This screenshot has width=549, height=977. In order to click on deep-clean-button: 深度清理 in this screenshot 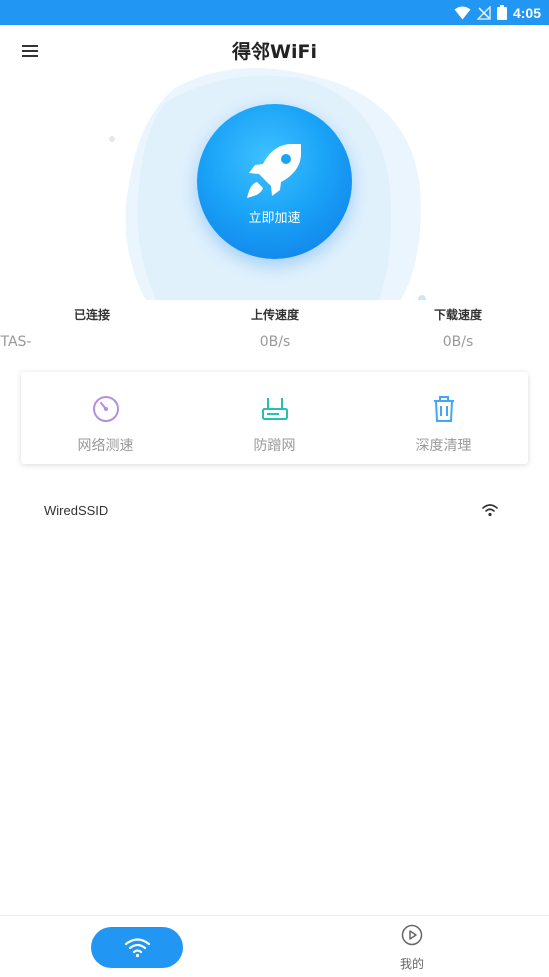, I will do `click(443, 418)`.